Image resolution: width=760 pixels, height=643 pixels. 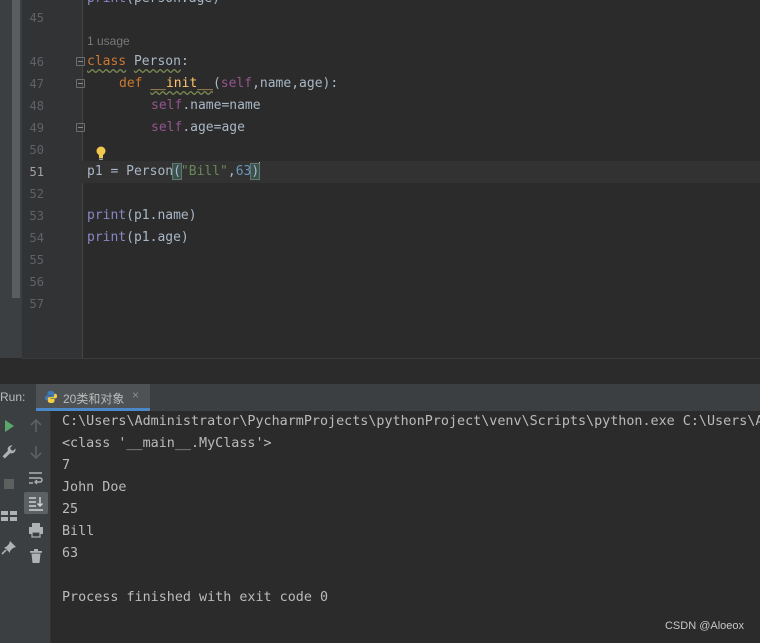 I want to click on code-function-name: __init__, so click(x=181, y=83).